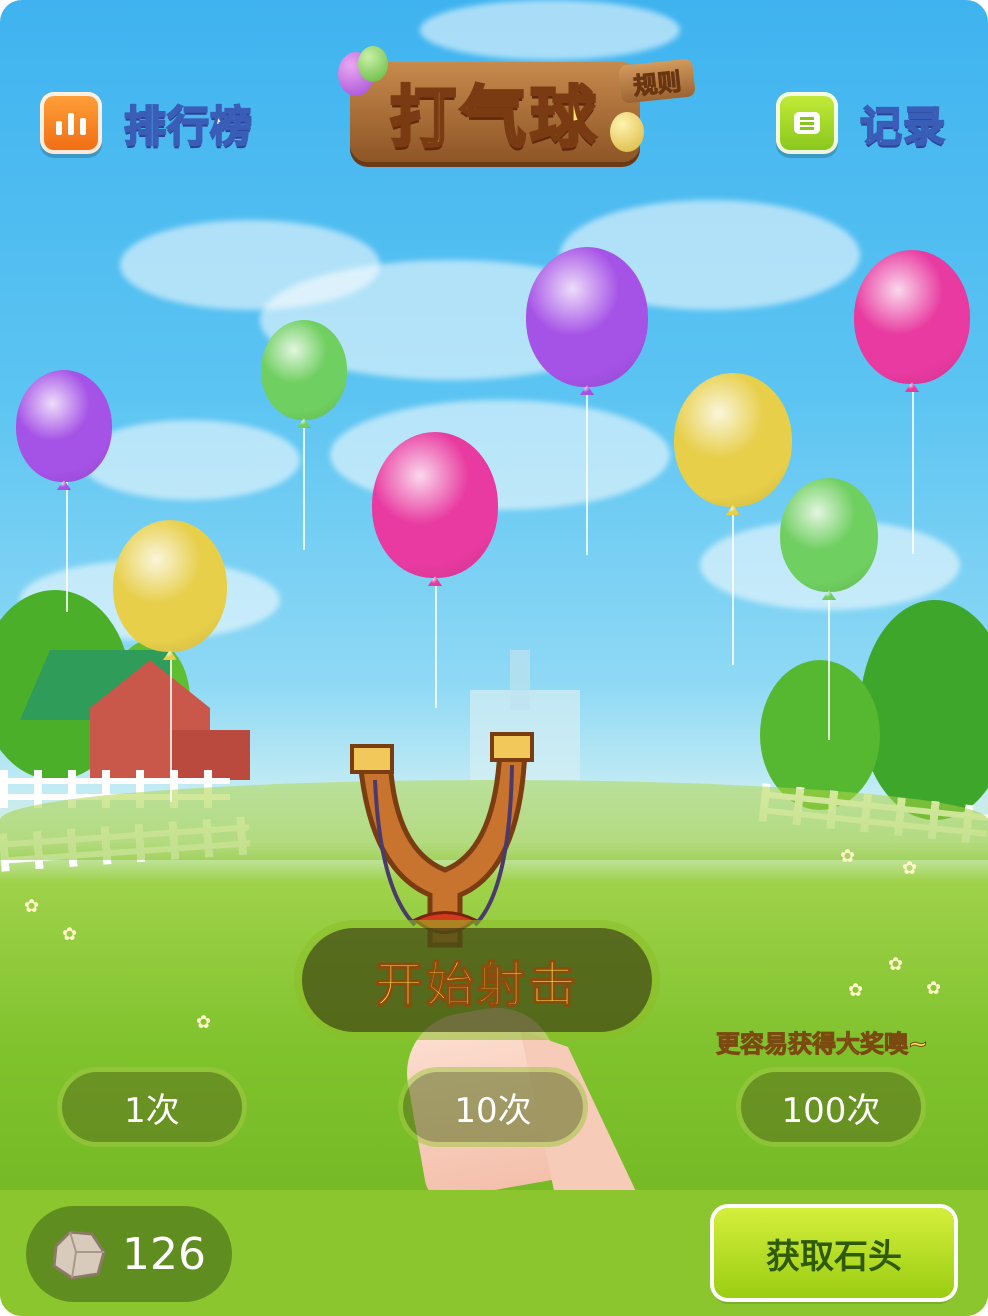 Image resolution: width=988 pixels, height=1316 pixels. What do you see at coordinates (188, 126) in the screenshot?
I see `ranking-label: 排行榜` at bounding box center [188, 126].